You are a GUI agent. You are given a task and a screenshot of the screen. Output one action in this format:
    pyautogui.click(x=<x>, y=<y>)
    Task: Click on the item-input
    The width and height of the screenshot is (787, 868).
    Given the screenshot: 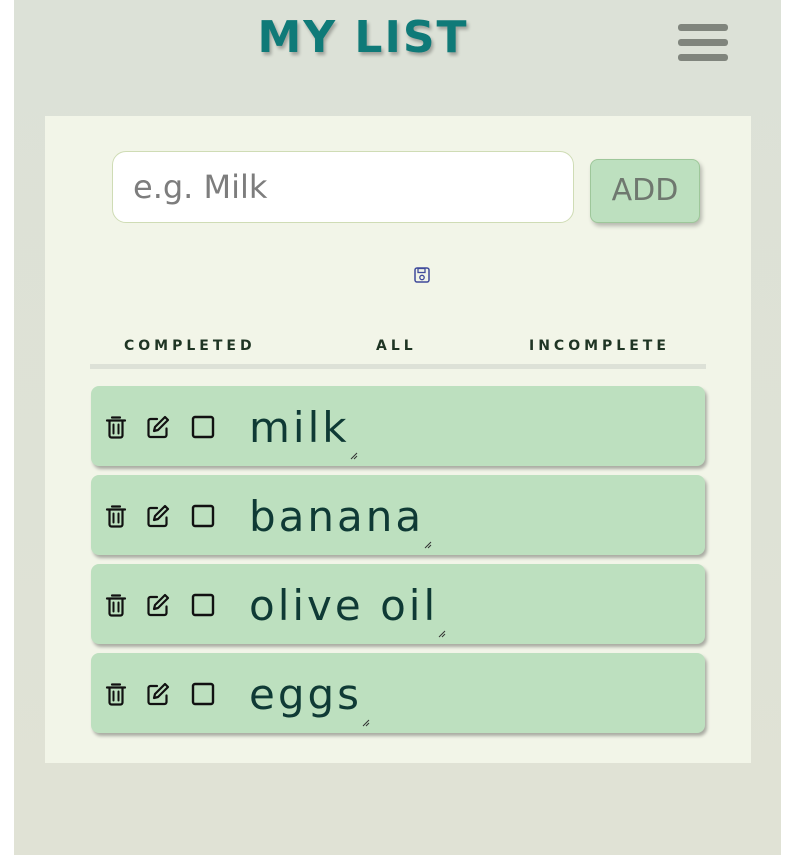 What is the action you would take?
    pyautogui.click(x=343, y=187)
    